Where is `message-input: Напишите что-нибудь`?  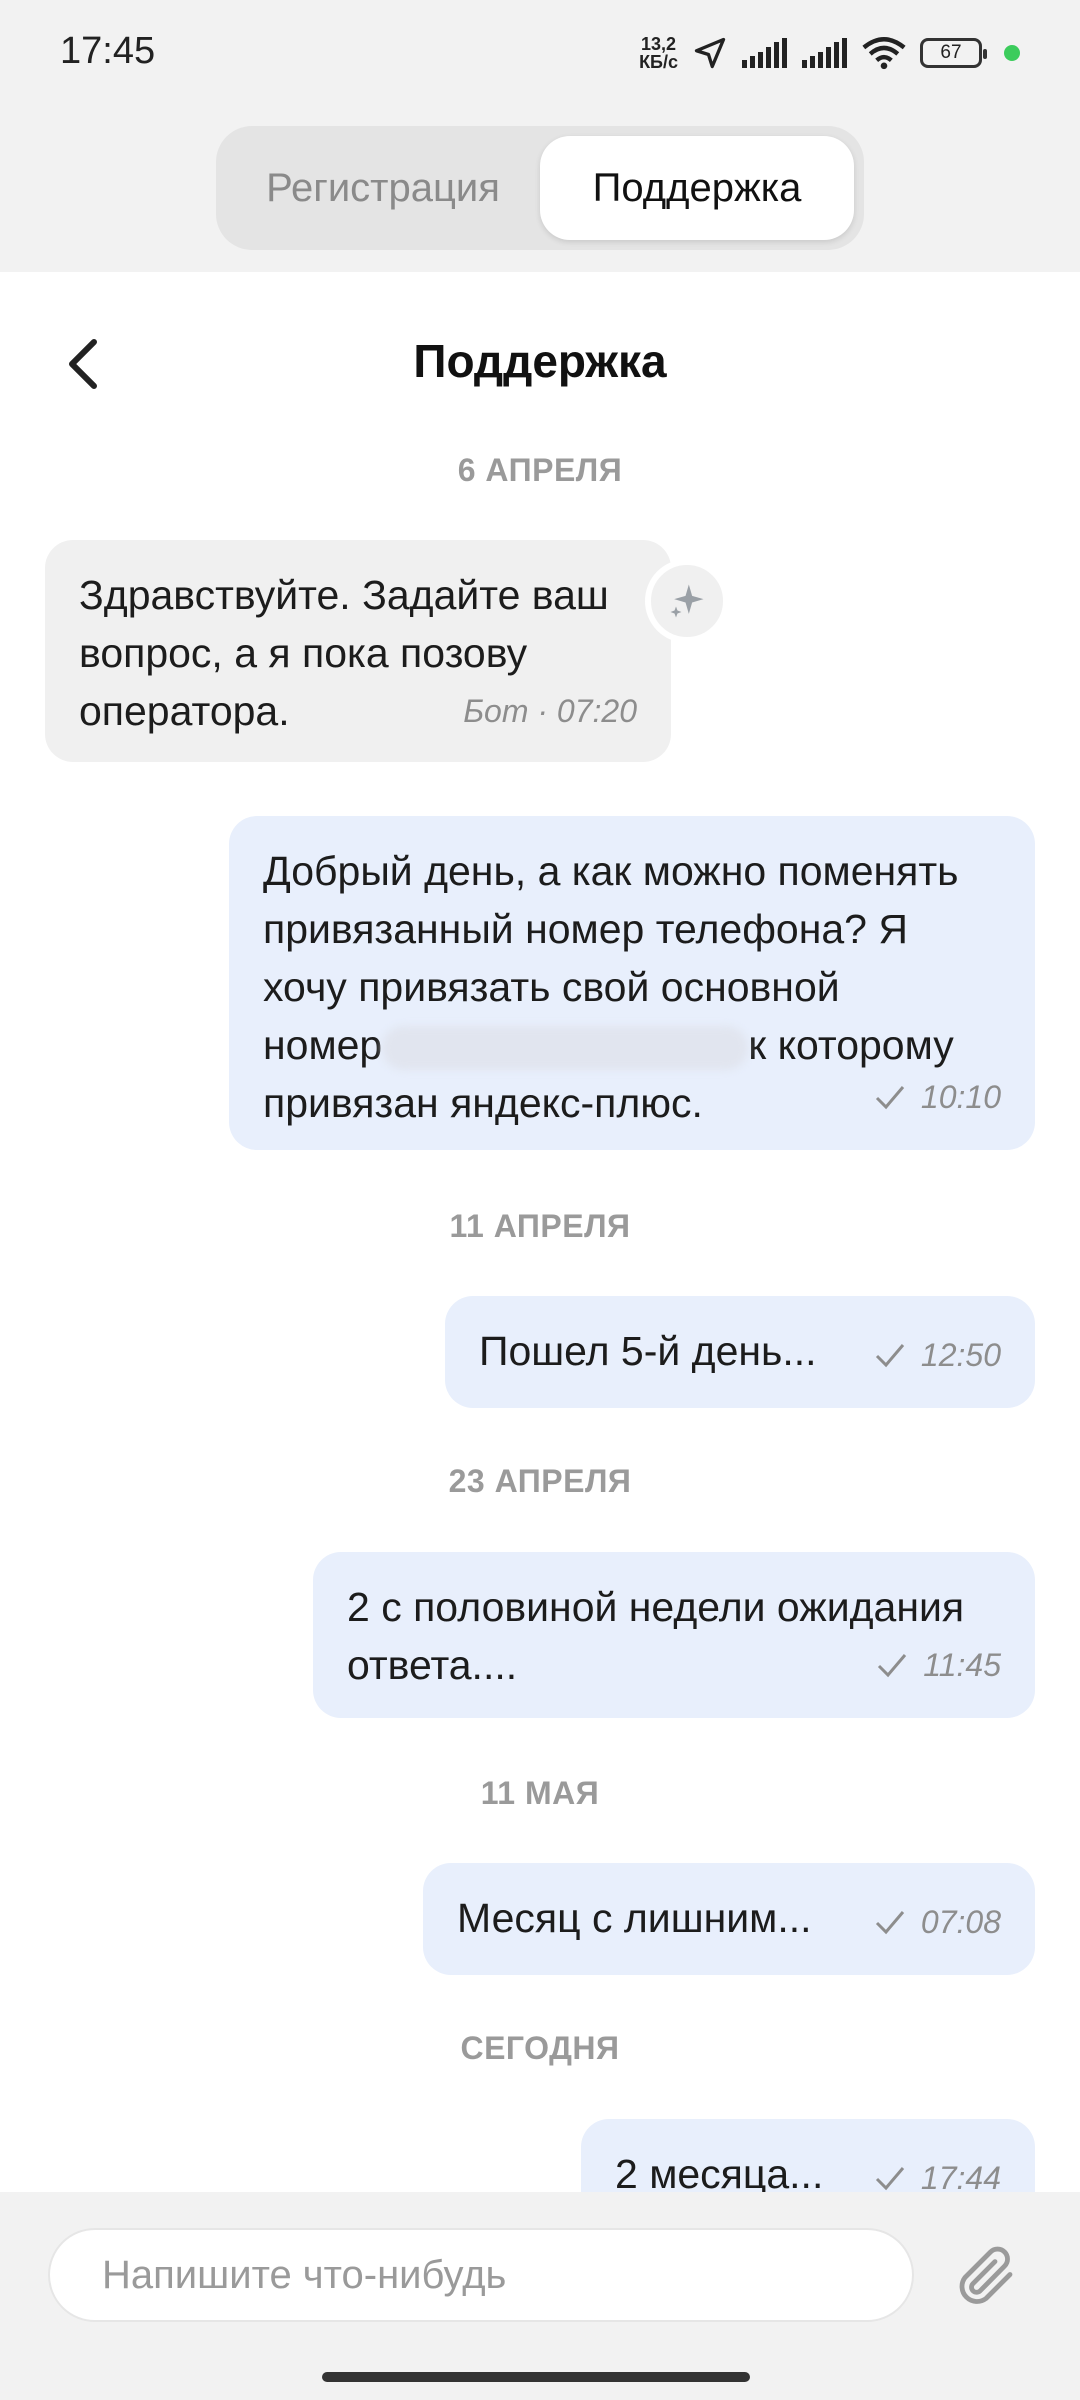
message-input: Напишите что-нибудь is located at coordinates (481, 2275).